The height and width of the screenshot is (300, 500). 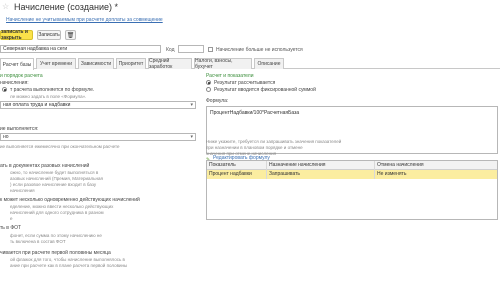 What do you see at coordinates (6, 137) in the screenshot?
I see `performed-value: но` at bounding box center [6, 137].